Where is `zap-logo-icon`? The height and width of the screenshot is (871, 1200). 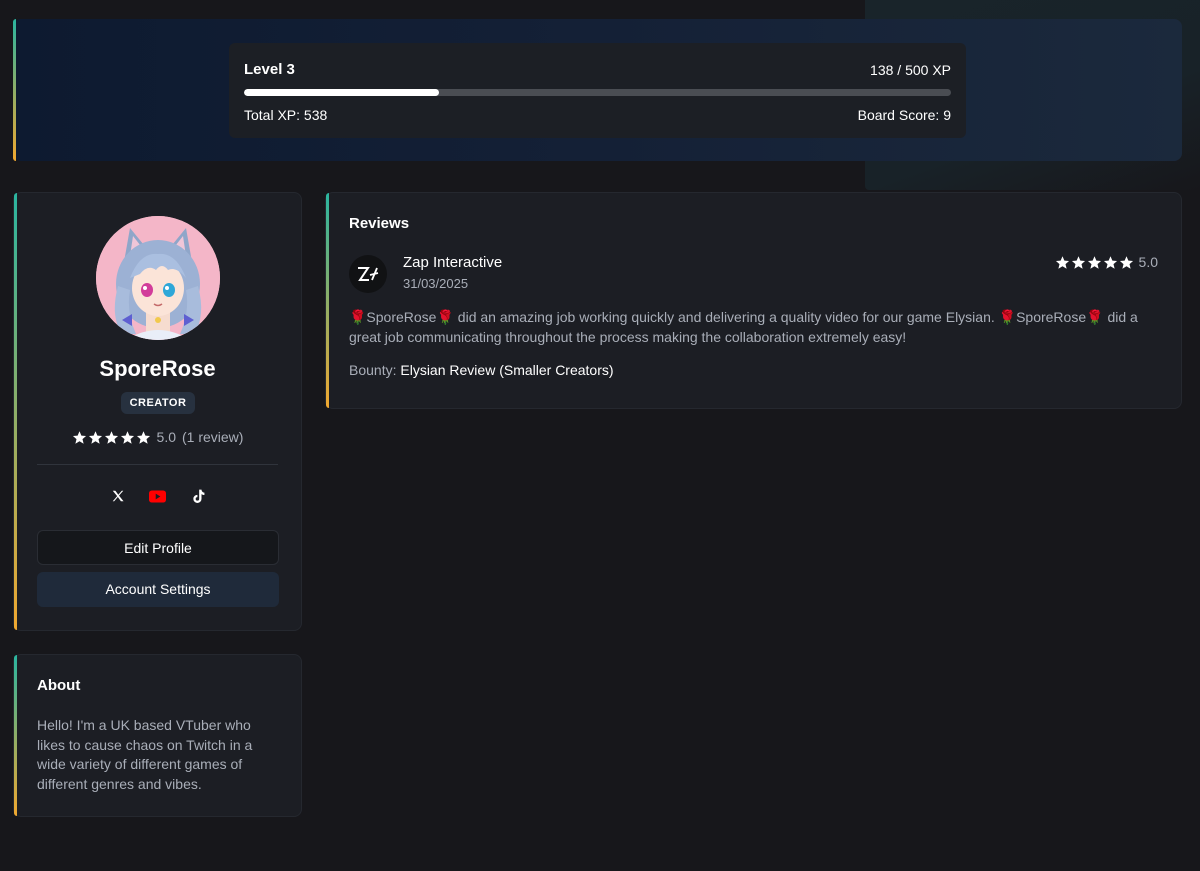 zap-logo-icon is located at coordinates (368, 274).